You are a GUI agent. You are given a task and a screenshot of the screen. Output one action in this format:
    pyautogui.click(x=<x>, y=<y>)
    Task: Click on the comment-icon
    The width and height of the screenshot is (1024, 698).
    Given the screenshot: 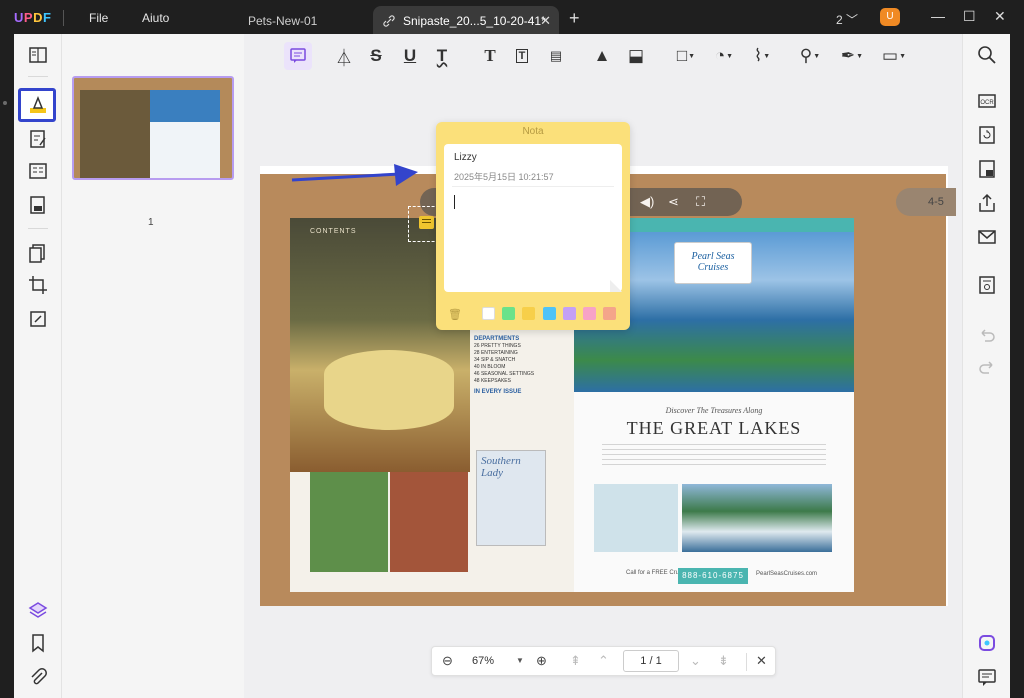 What is the action you would take?
    pyautogui.click(x=426, y=222)
    